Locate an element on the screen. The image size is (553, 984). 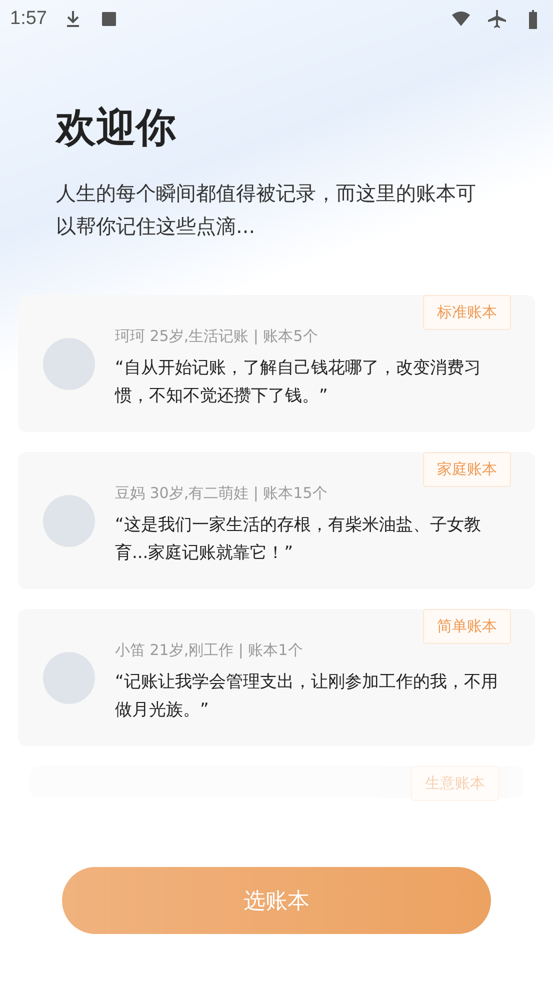
ledger-tag: 家庭账本 is located at coordinates (467, 469).